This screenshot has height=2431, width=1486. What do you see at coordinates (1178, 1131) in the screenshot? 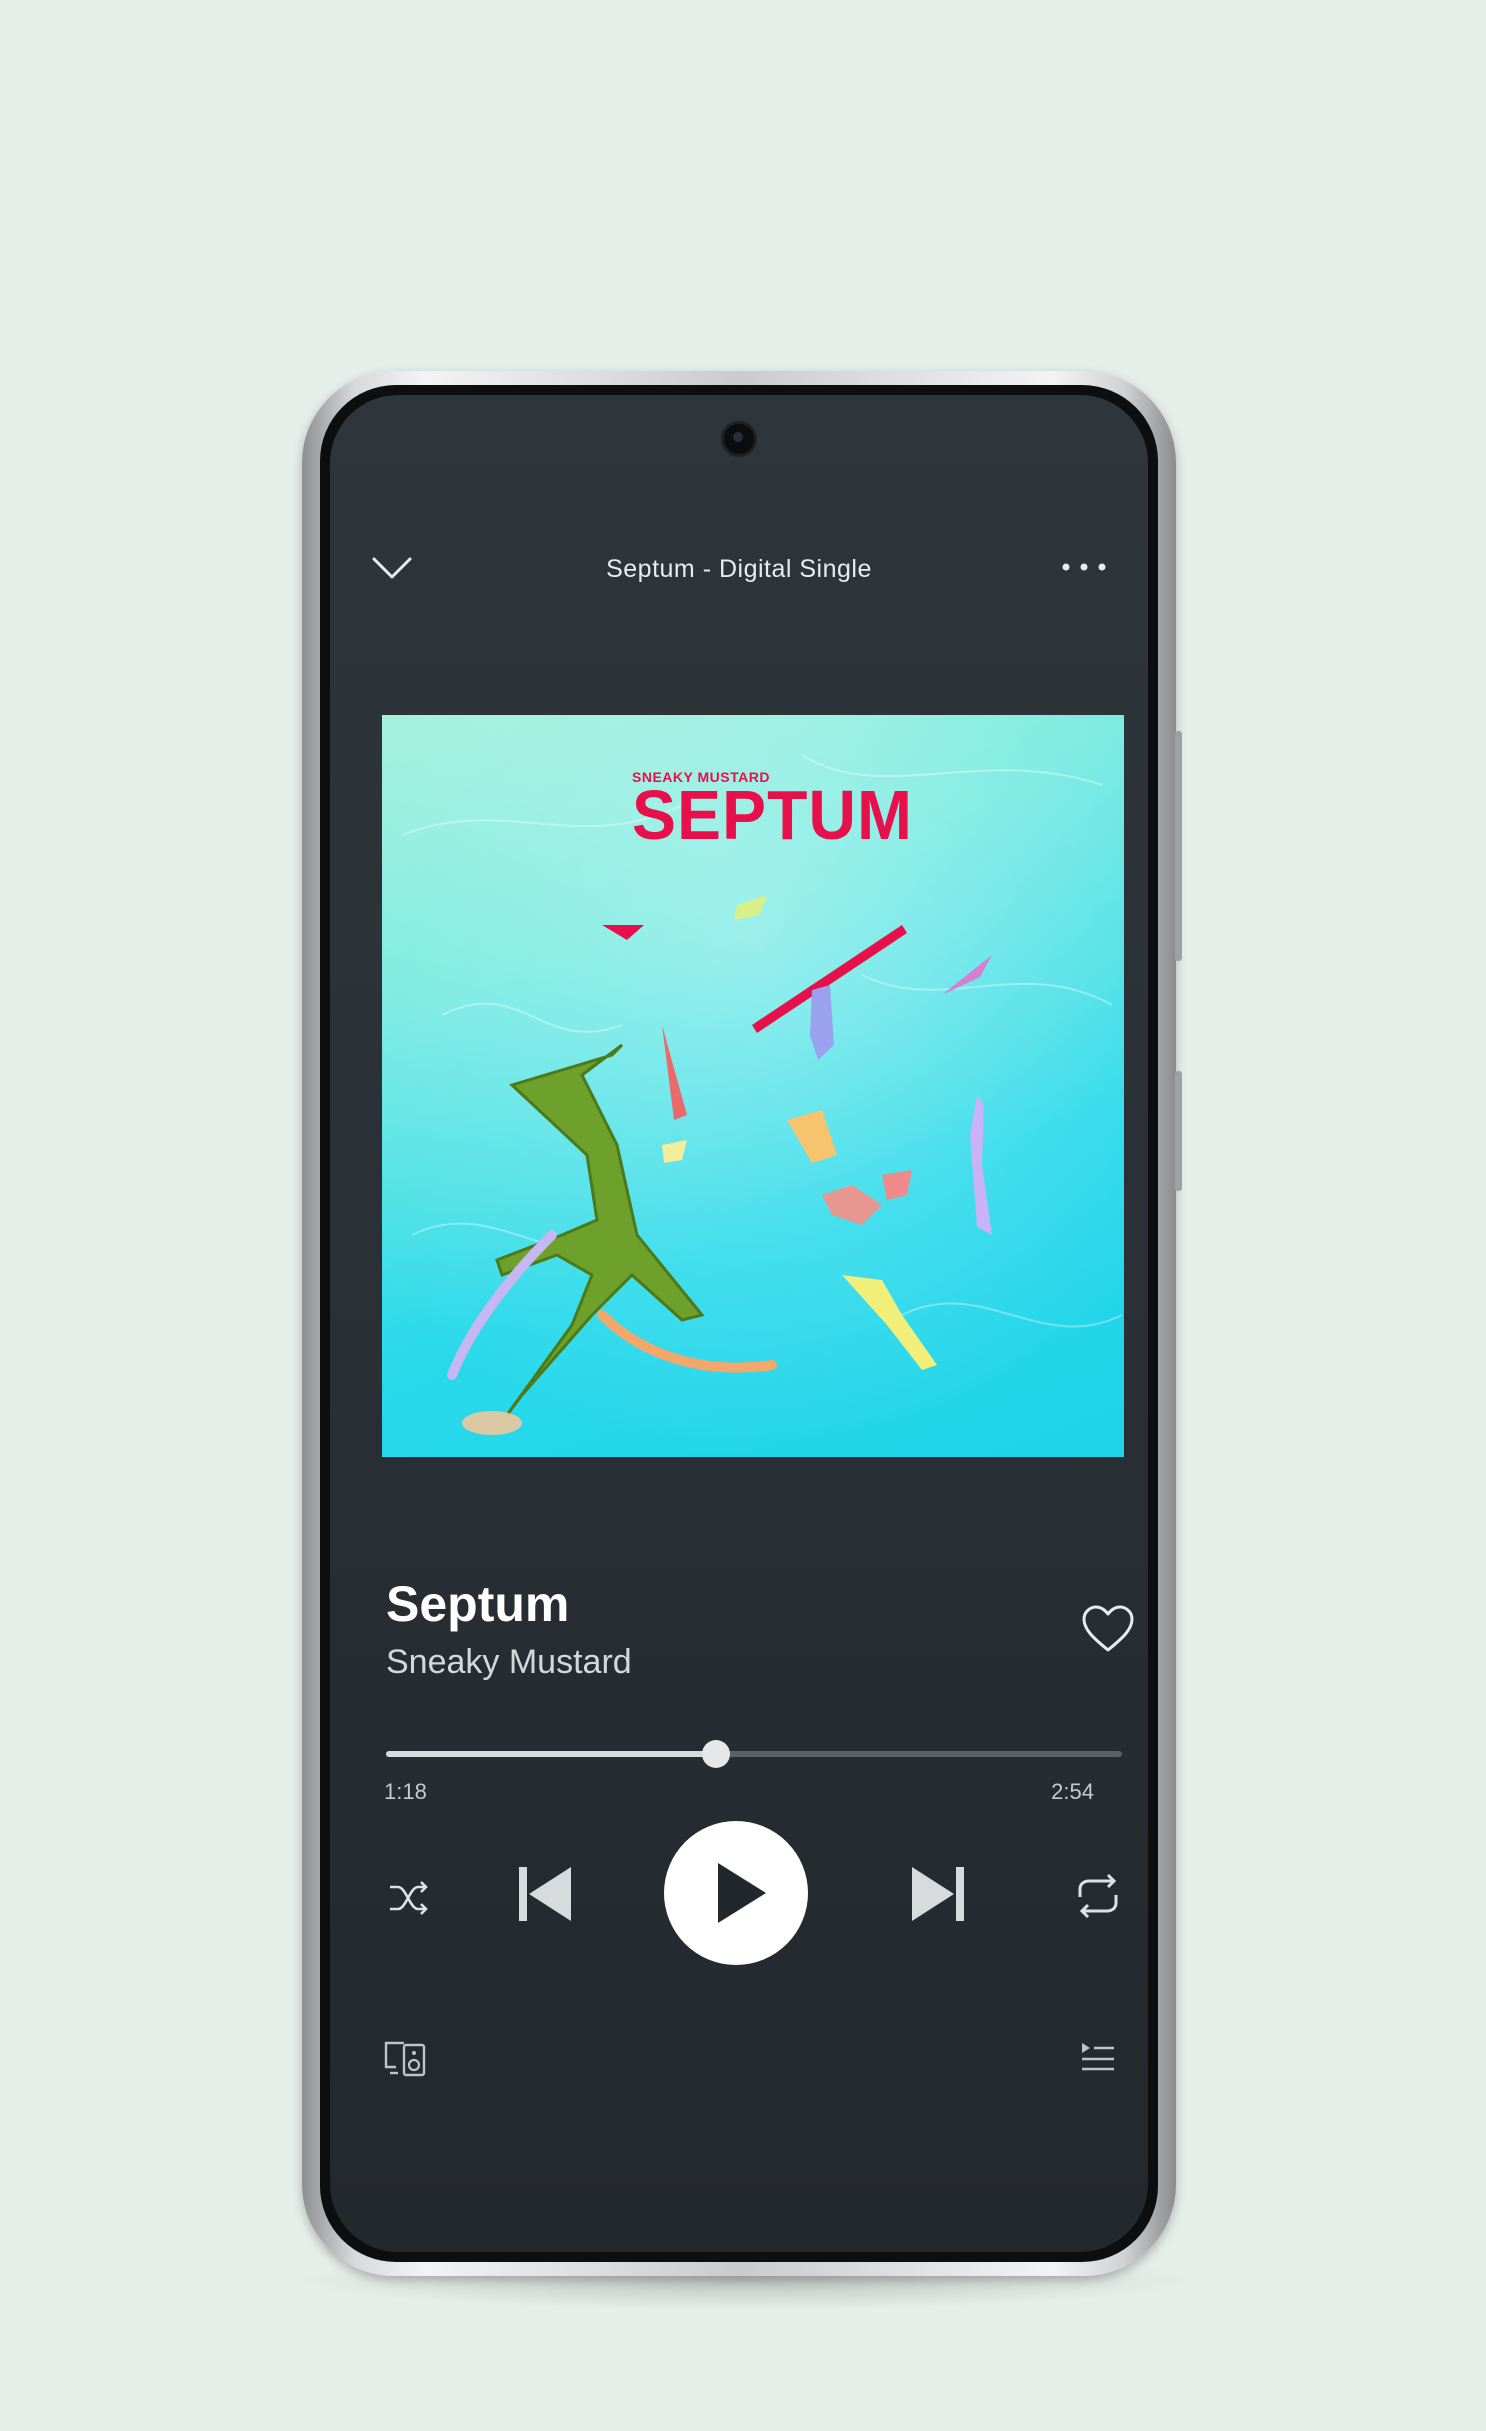
I see `volume-button` at bounding box center [1178, 1131].